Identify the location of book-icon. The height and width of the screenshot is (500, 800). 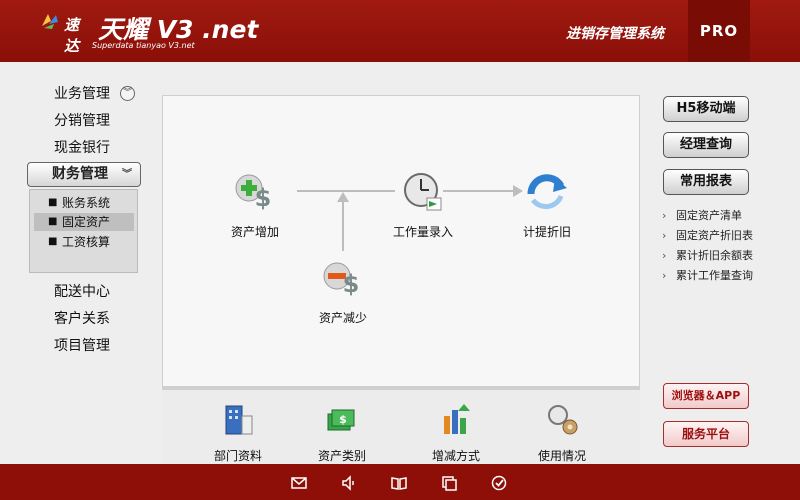
(399, 483).